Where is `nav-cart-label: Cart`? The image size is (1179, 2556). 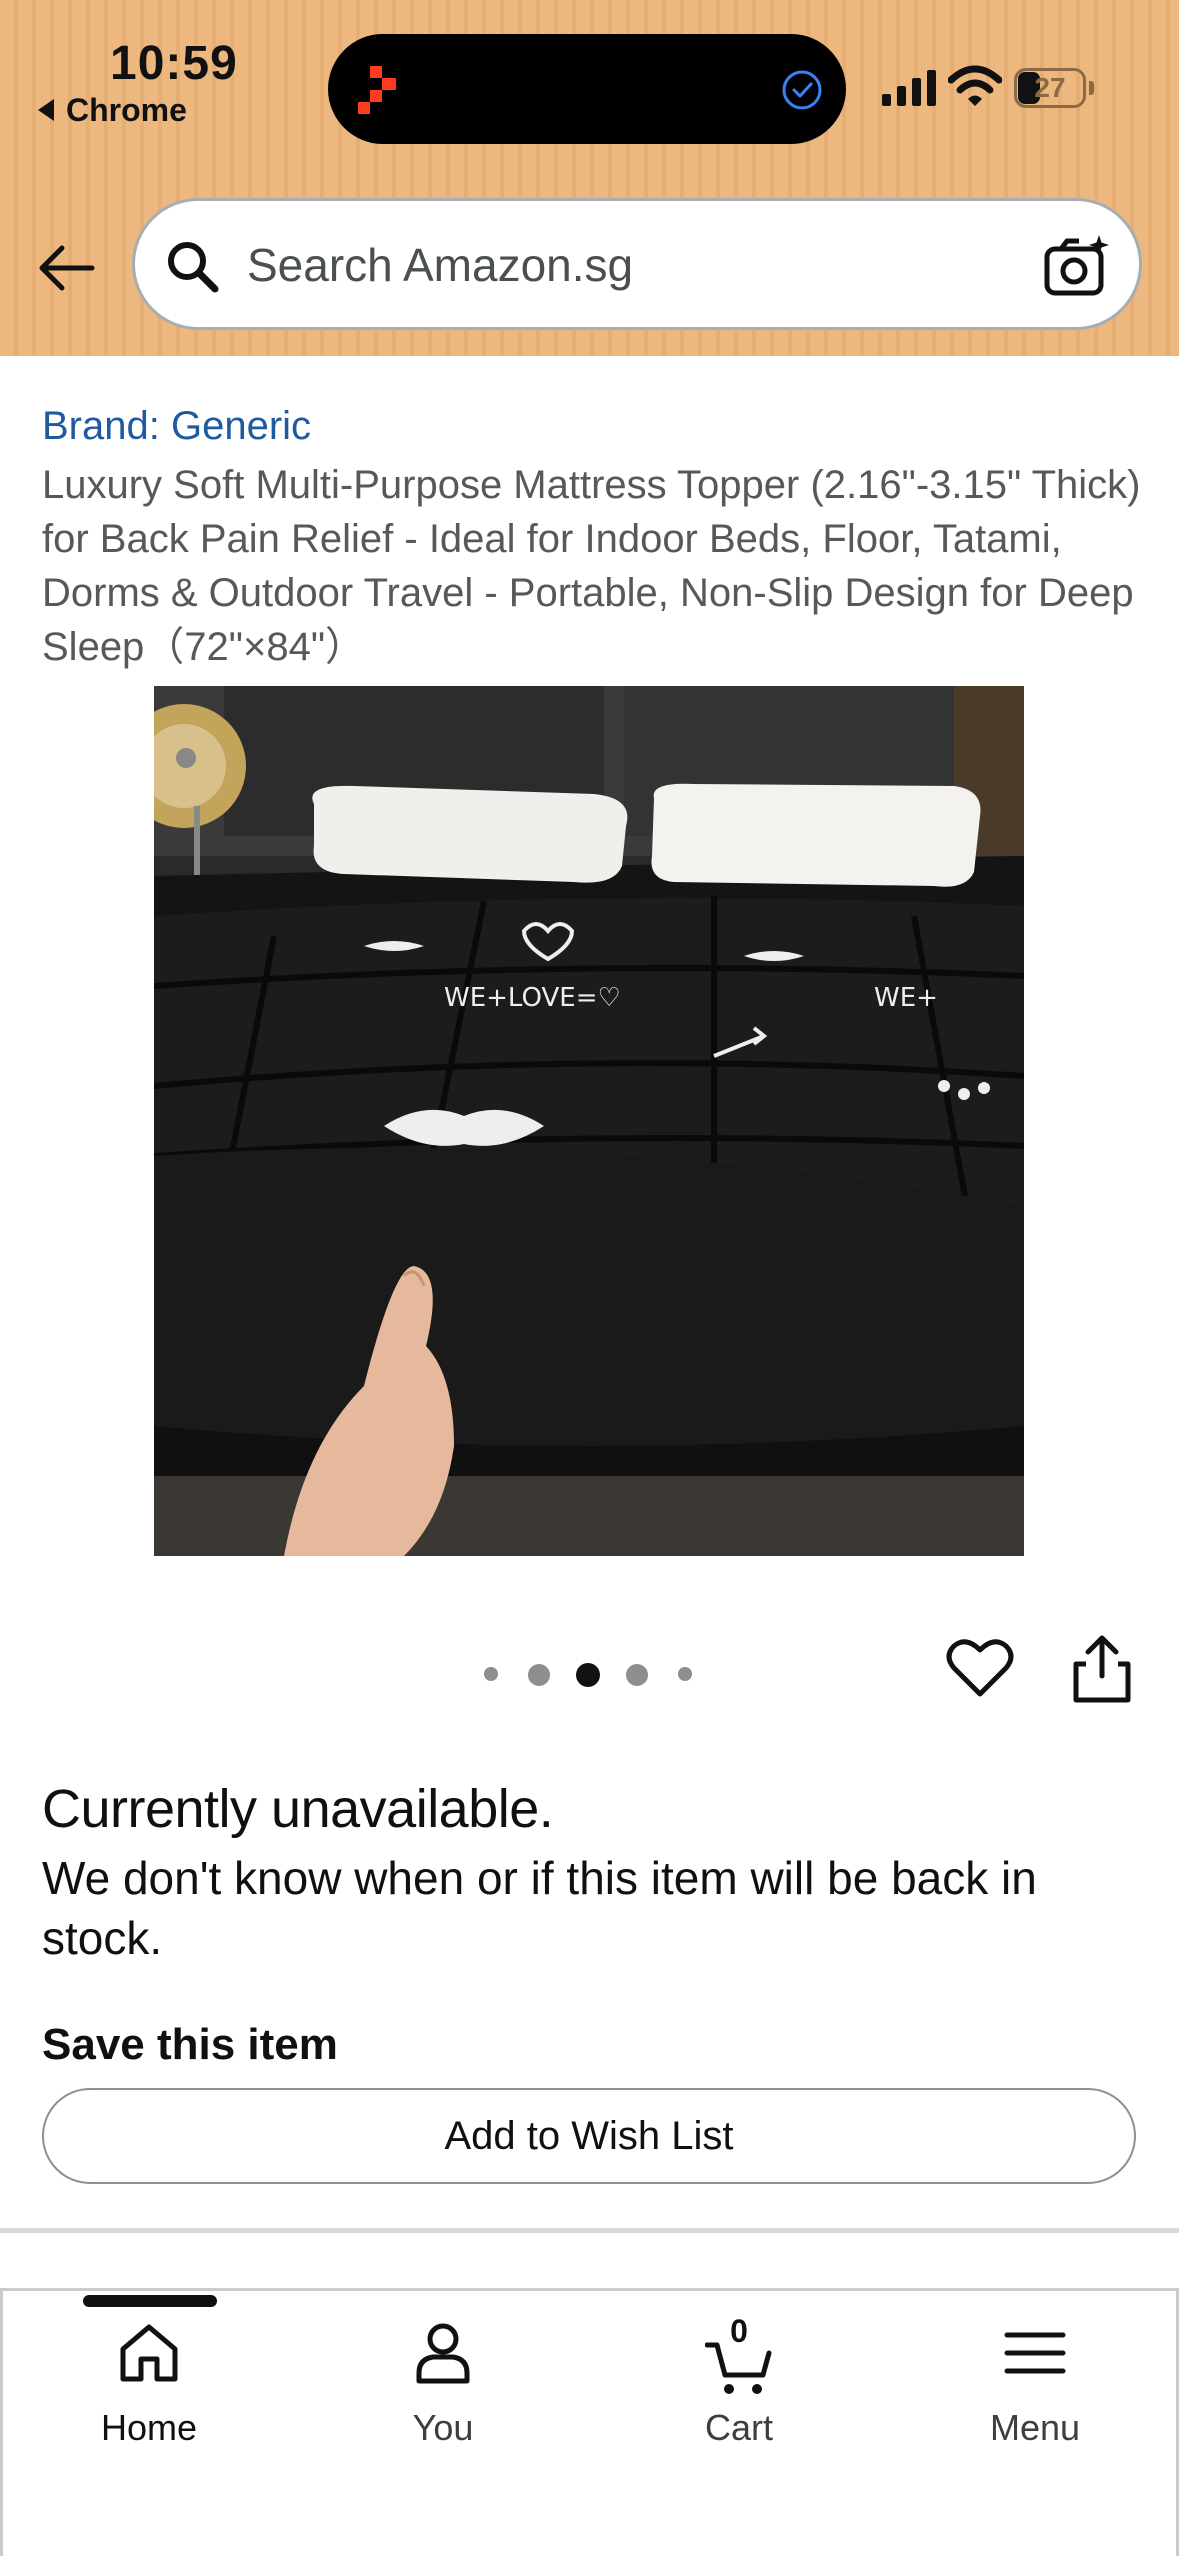
nav-cart-label: Cart is located at coordinates (738, 2427).